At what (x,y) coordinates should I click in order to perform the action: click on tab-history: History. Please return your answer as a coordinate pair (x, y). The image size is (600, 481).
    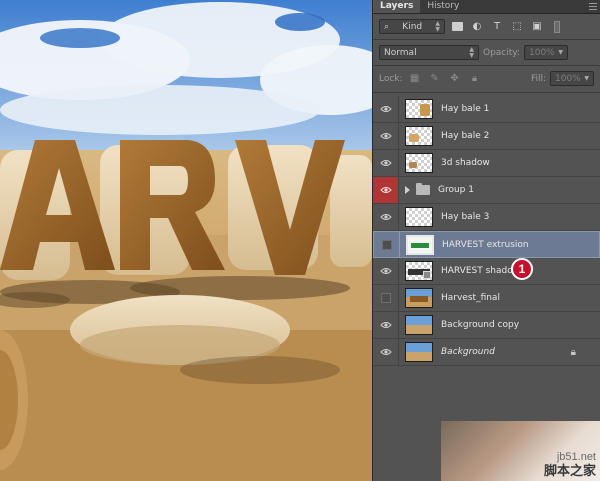
    Looking at the image, I should click on (443, 6).